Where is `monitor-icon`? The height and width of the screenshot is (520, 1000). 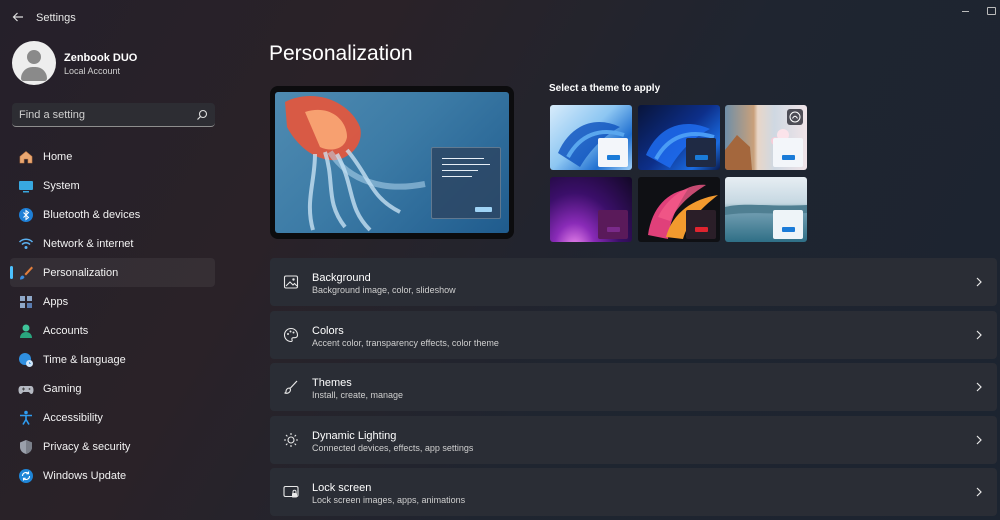
monitor-icon is located at coordinates (26, 187).